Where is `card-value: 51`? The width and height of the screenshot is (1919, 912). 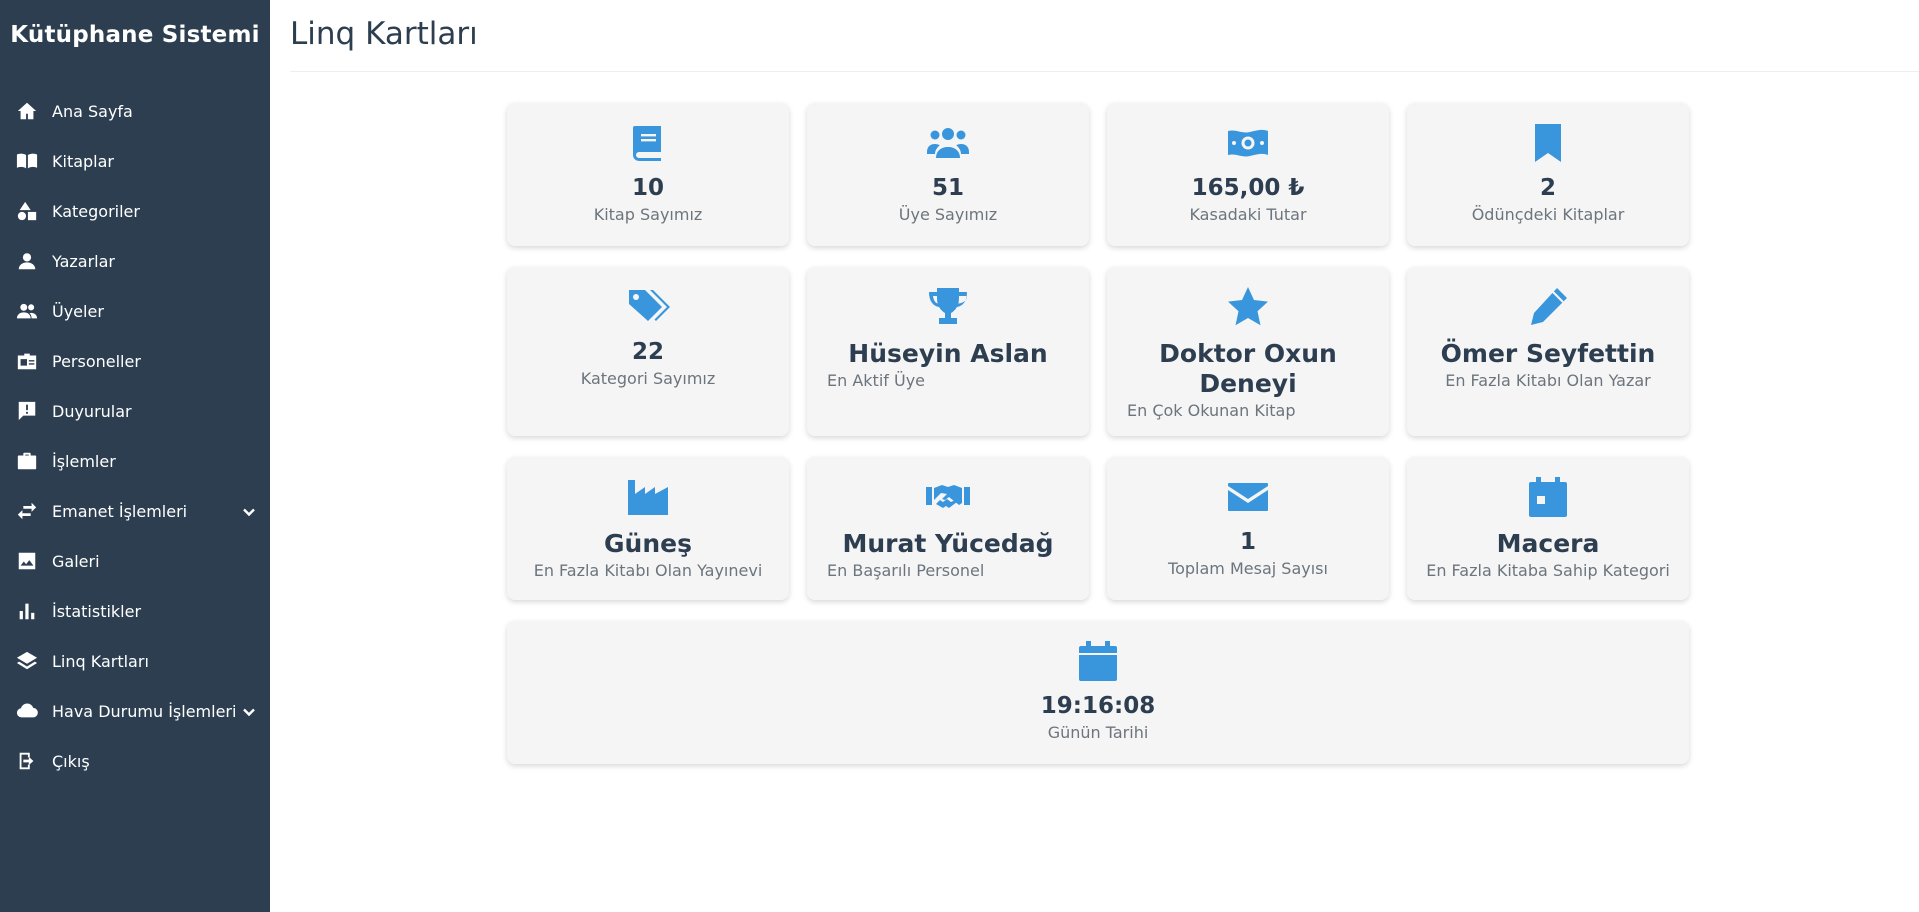
card-value: 51 is located at coordinates (947, 188).